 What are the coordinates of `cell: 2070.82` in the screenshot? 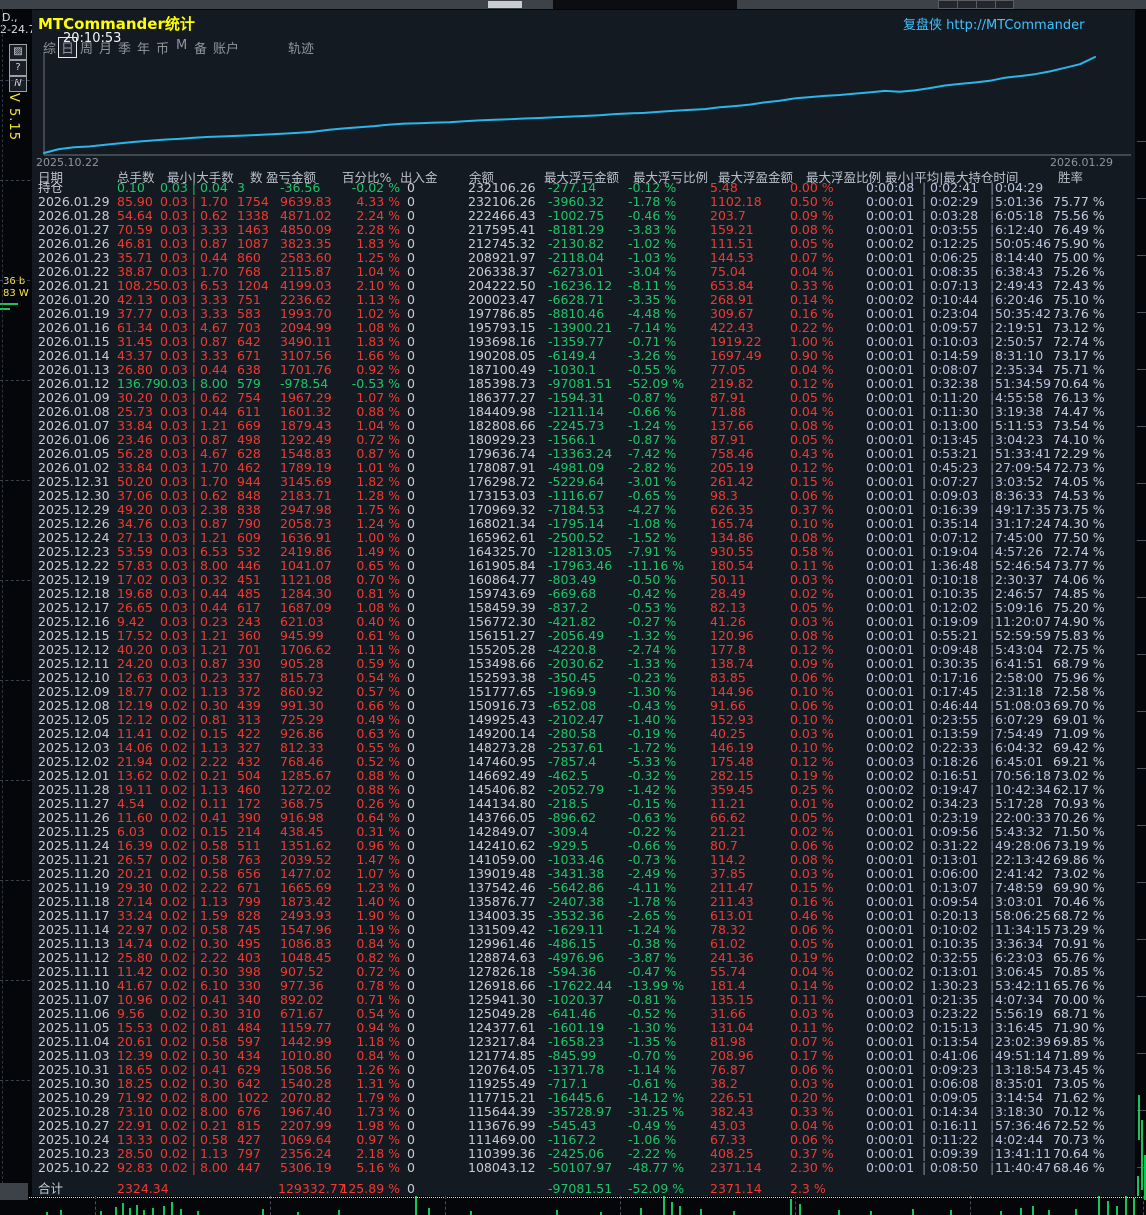 It's located at (306, 1097).